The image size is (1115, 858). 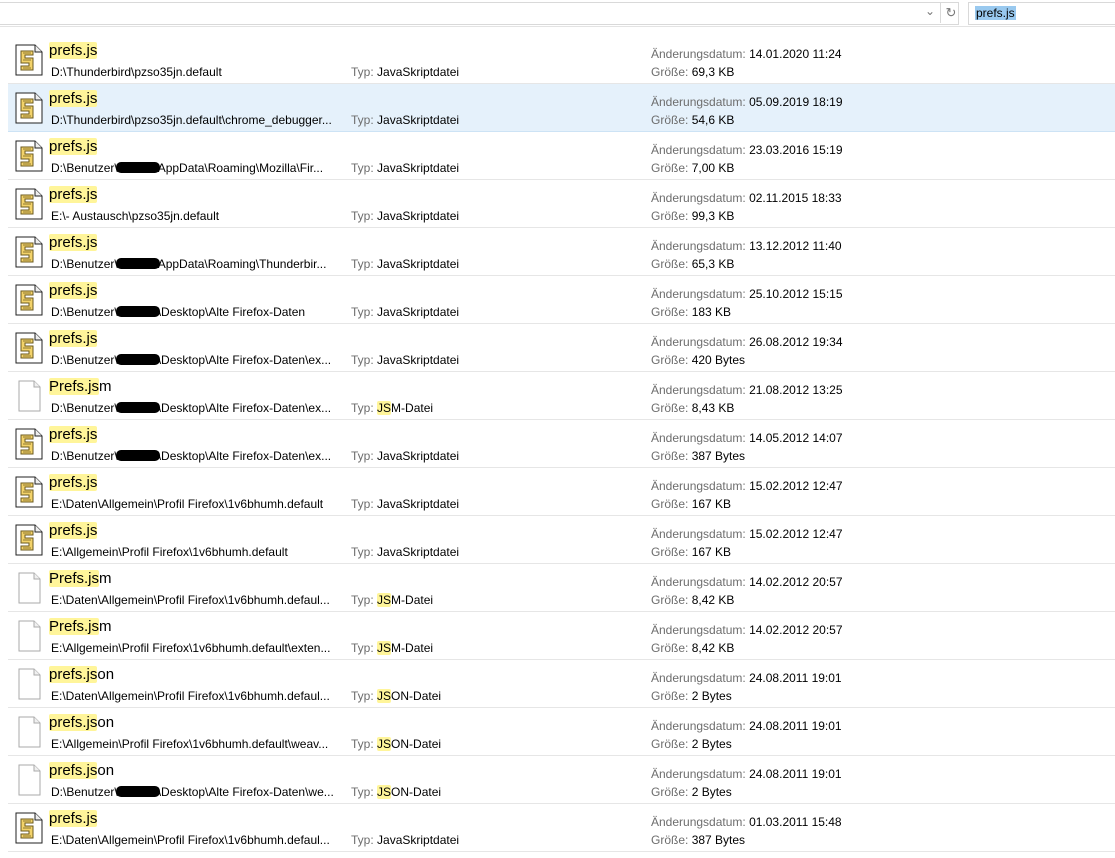 I want to click on date: 14.01.2020 11:24, so click(x=795, y=54).